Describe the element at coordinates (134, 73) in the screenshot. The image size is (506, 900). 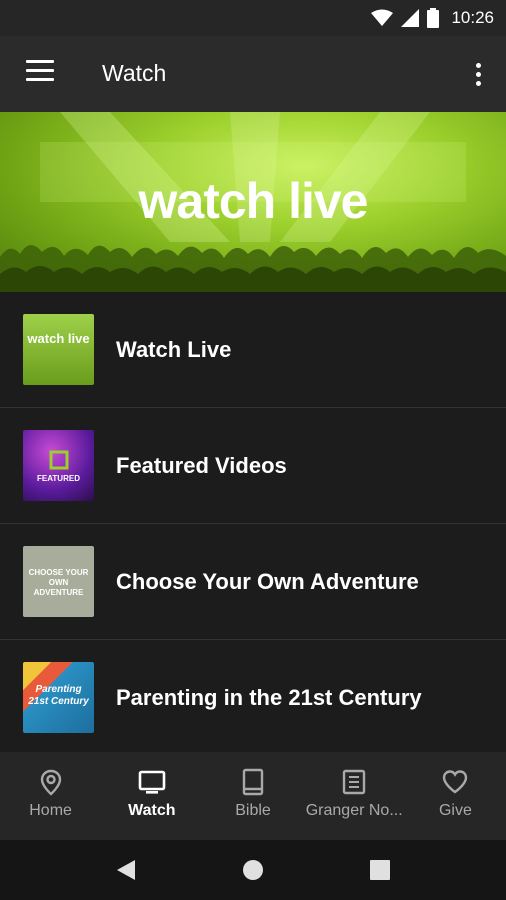
I see `page-title: Watch` at that location.